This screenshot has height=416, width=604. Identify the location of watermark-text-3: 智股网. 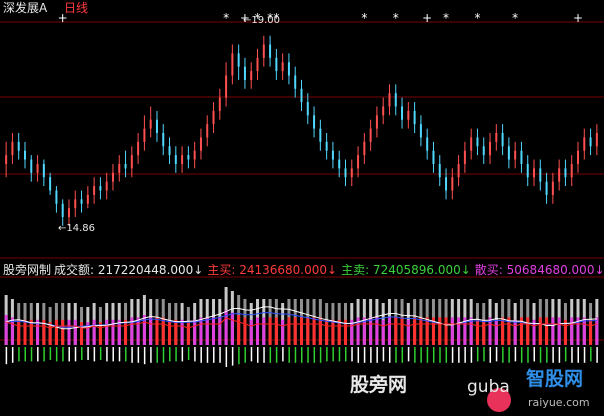
(555, 379).